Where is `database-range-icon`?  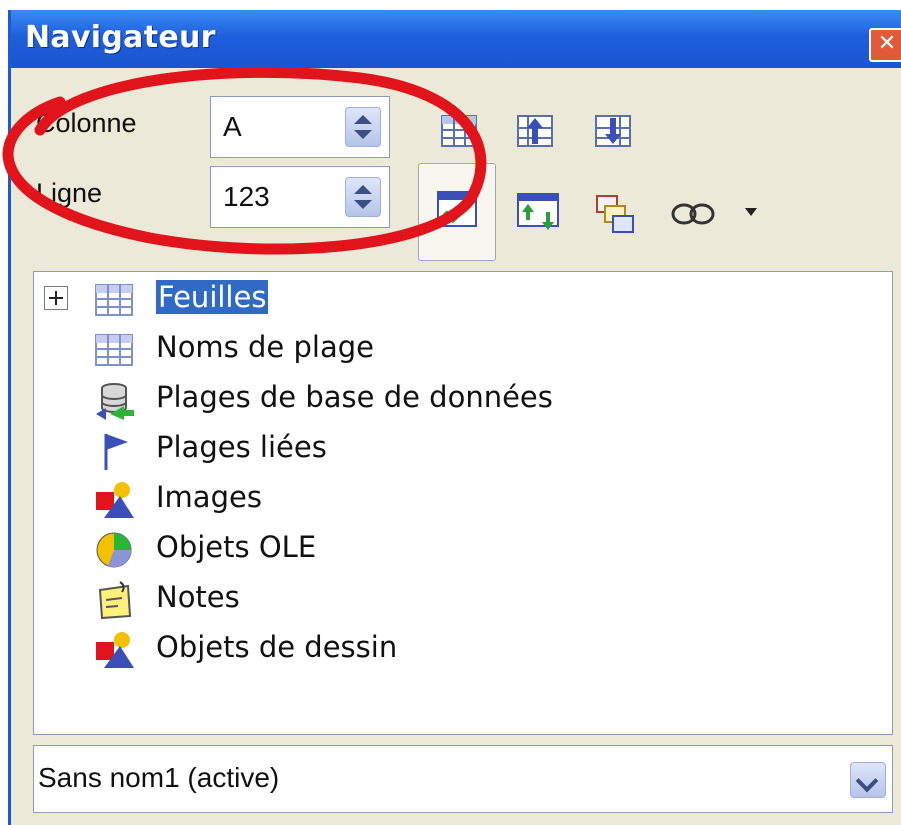 database-range-icon is located at coordinates (115, 401).